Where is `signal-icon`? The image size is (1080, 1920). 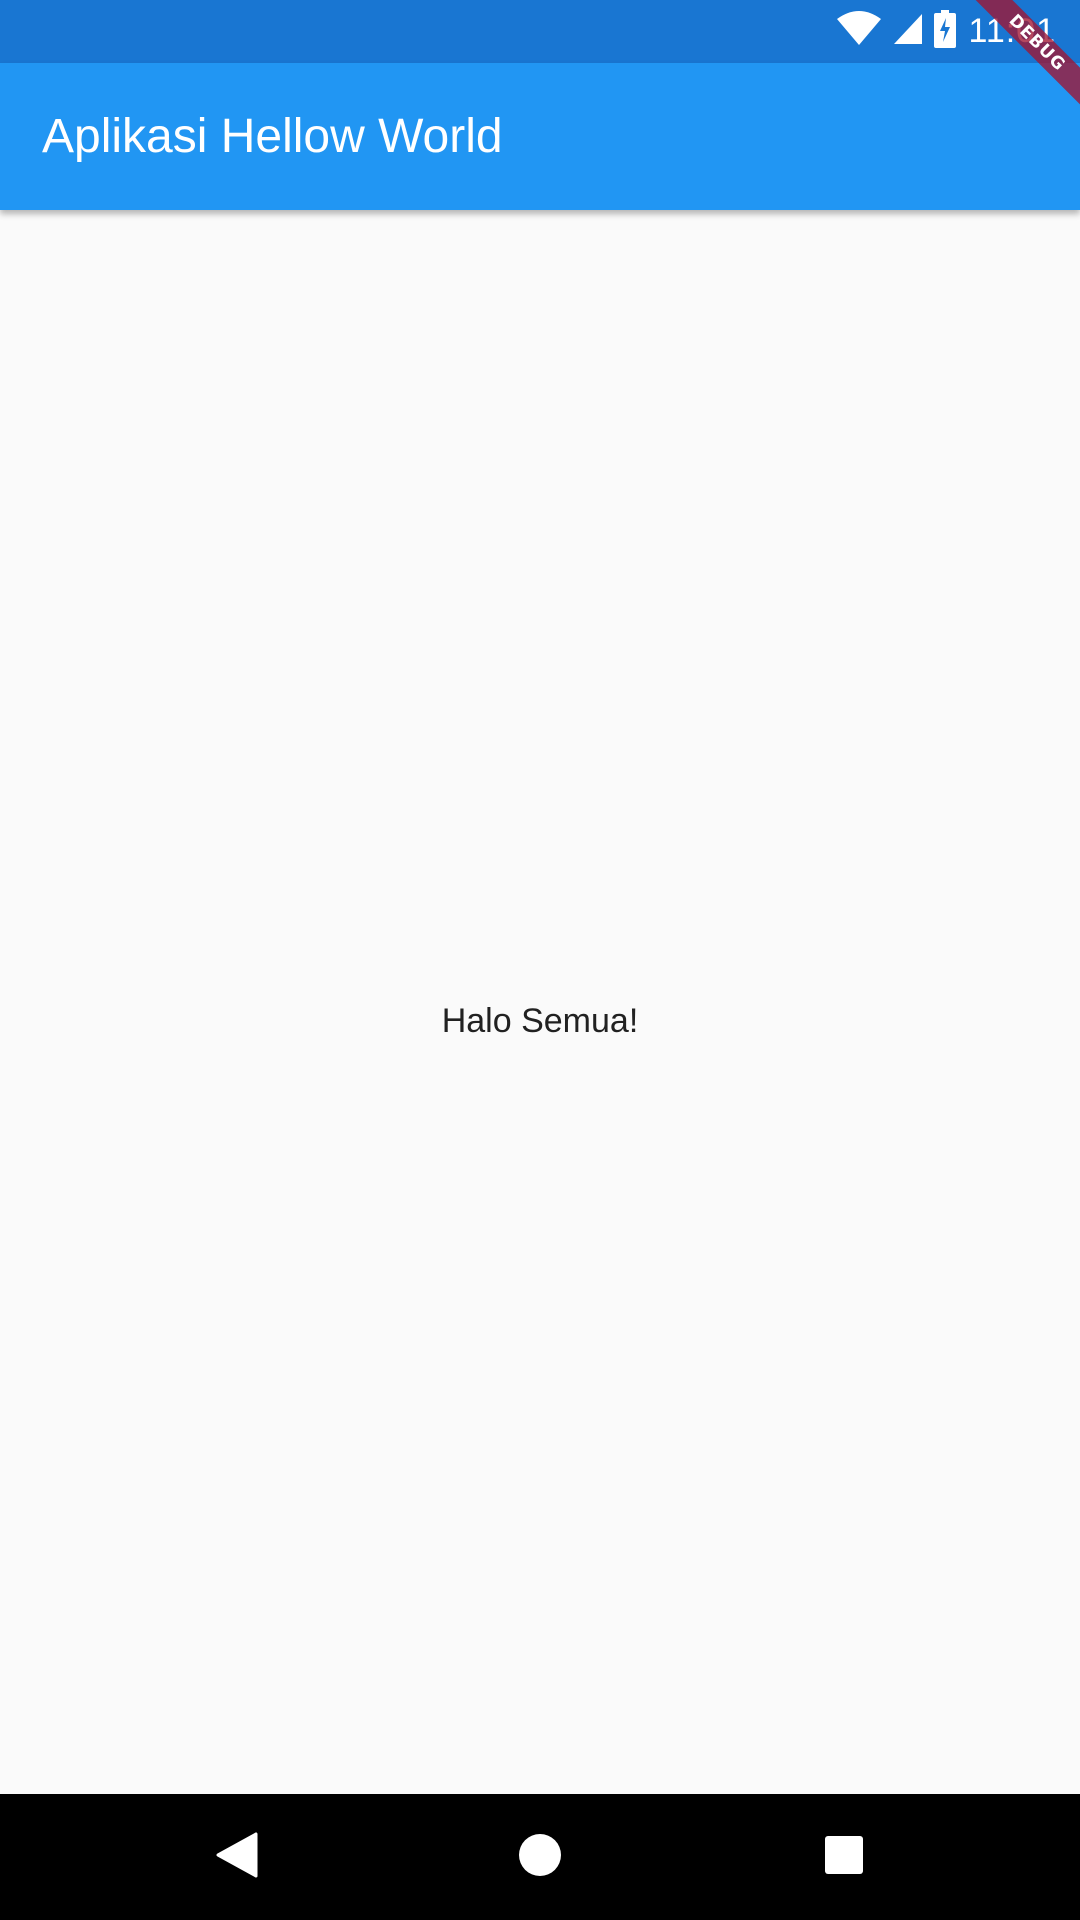 signal-icon is located at coordinates (908, 31).